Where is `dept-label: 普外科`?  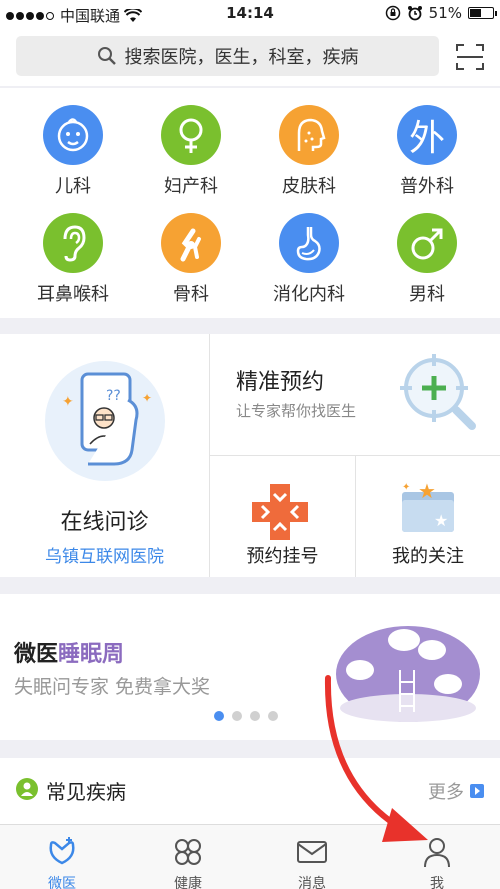
dept-label: 普外科 is located at coordinates (427, 186).